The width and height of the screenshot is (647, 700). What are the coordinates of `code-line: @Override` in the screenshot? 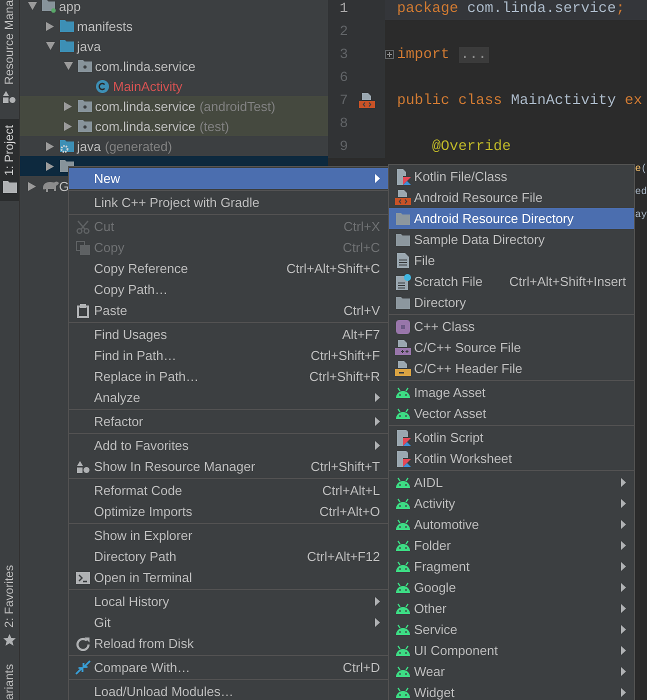 It's located at (471, 146).